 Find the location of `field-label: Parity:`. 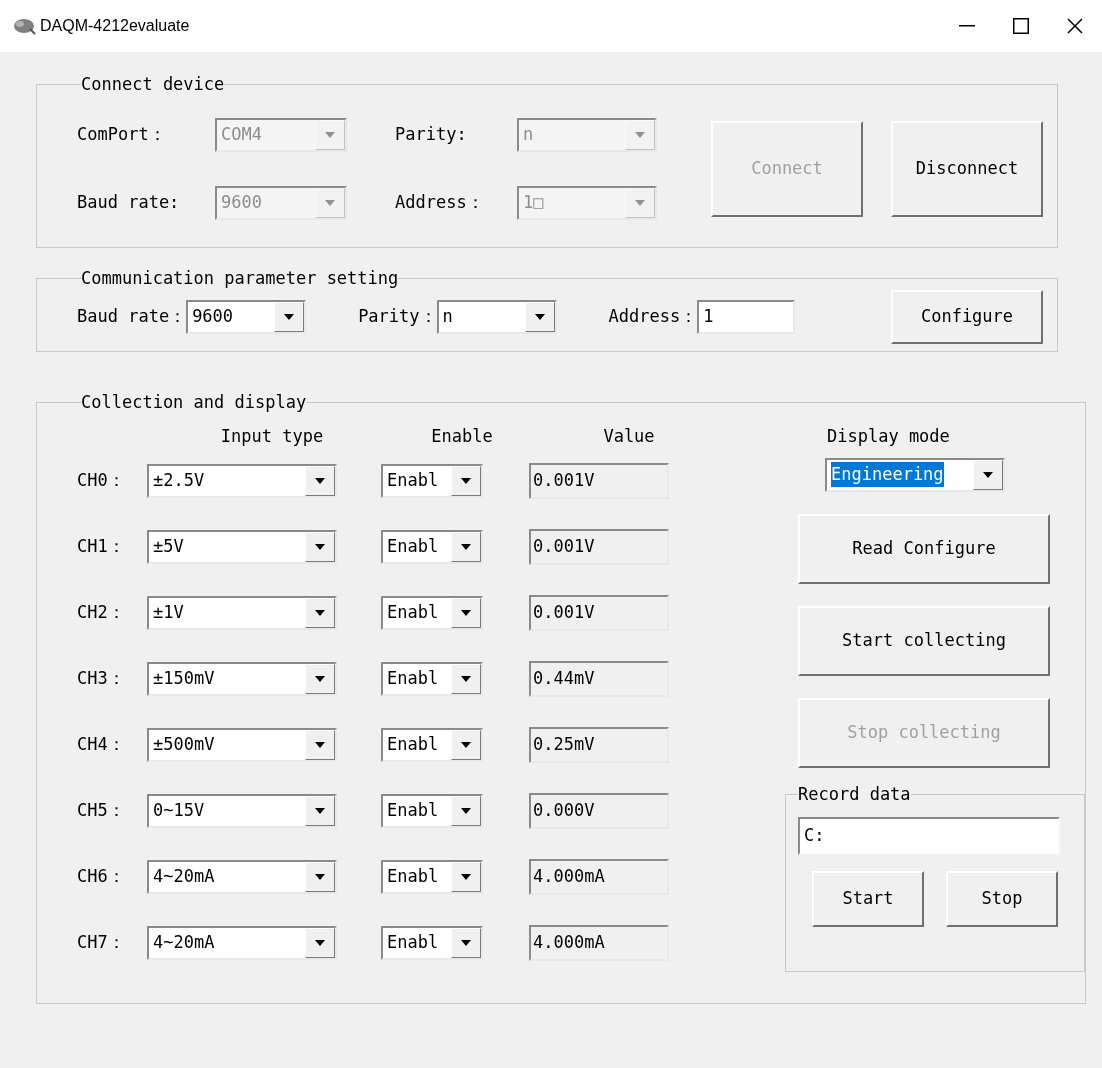

field-label: Parity: is located at coordinates (431, 134).